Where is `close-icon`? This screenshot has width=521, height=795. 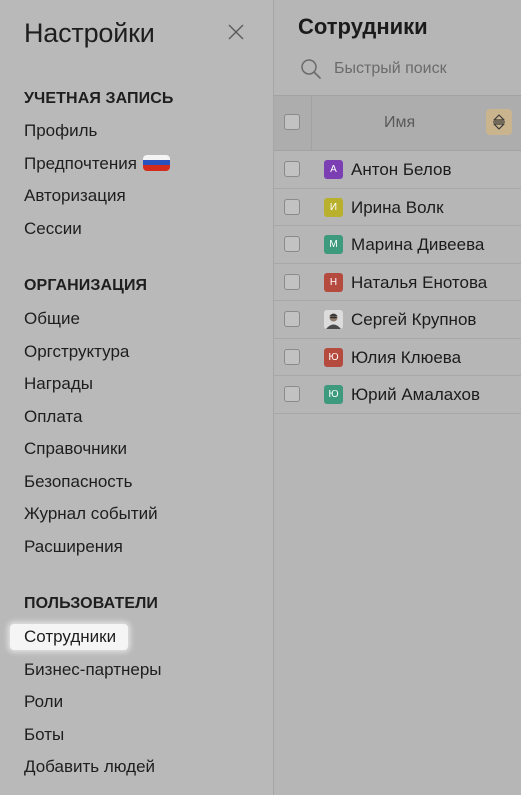
close-icon is located at coordinates (236, 32).